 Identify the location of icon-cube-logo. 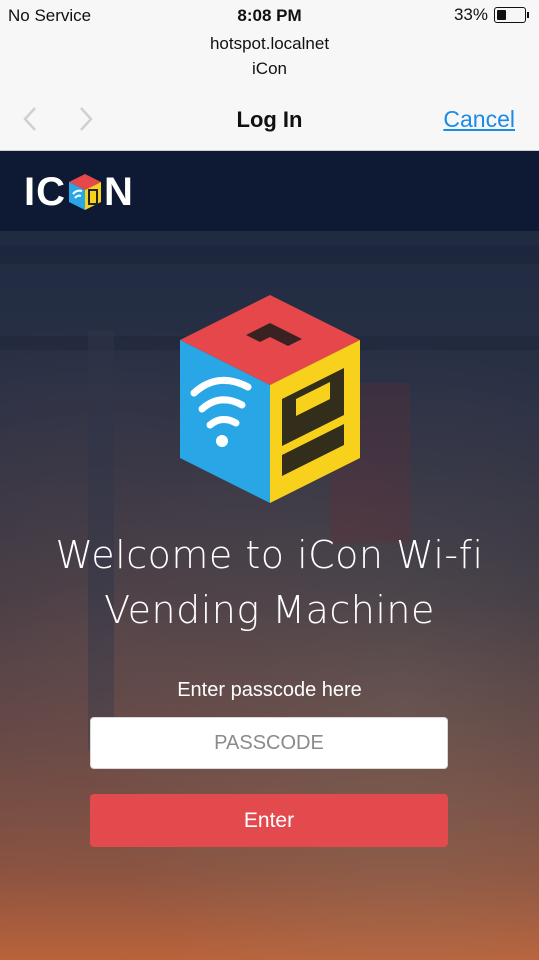
(270, 399).